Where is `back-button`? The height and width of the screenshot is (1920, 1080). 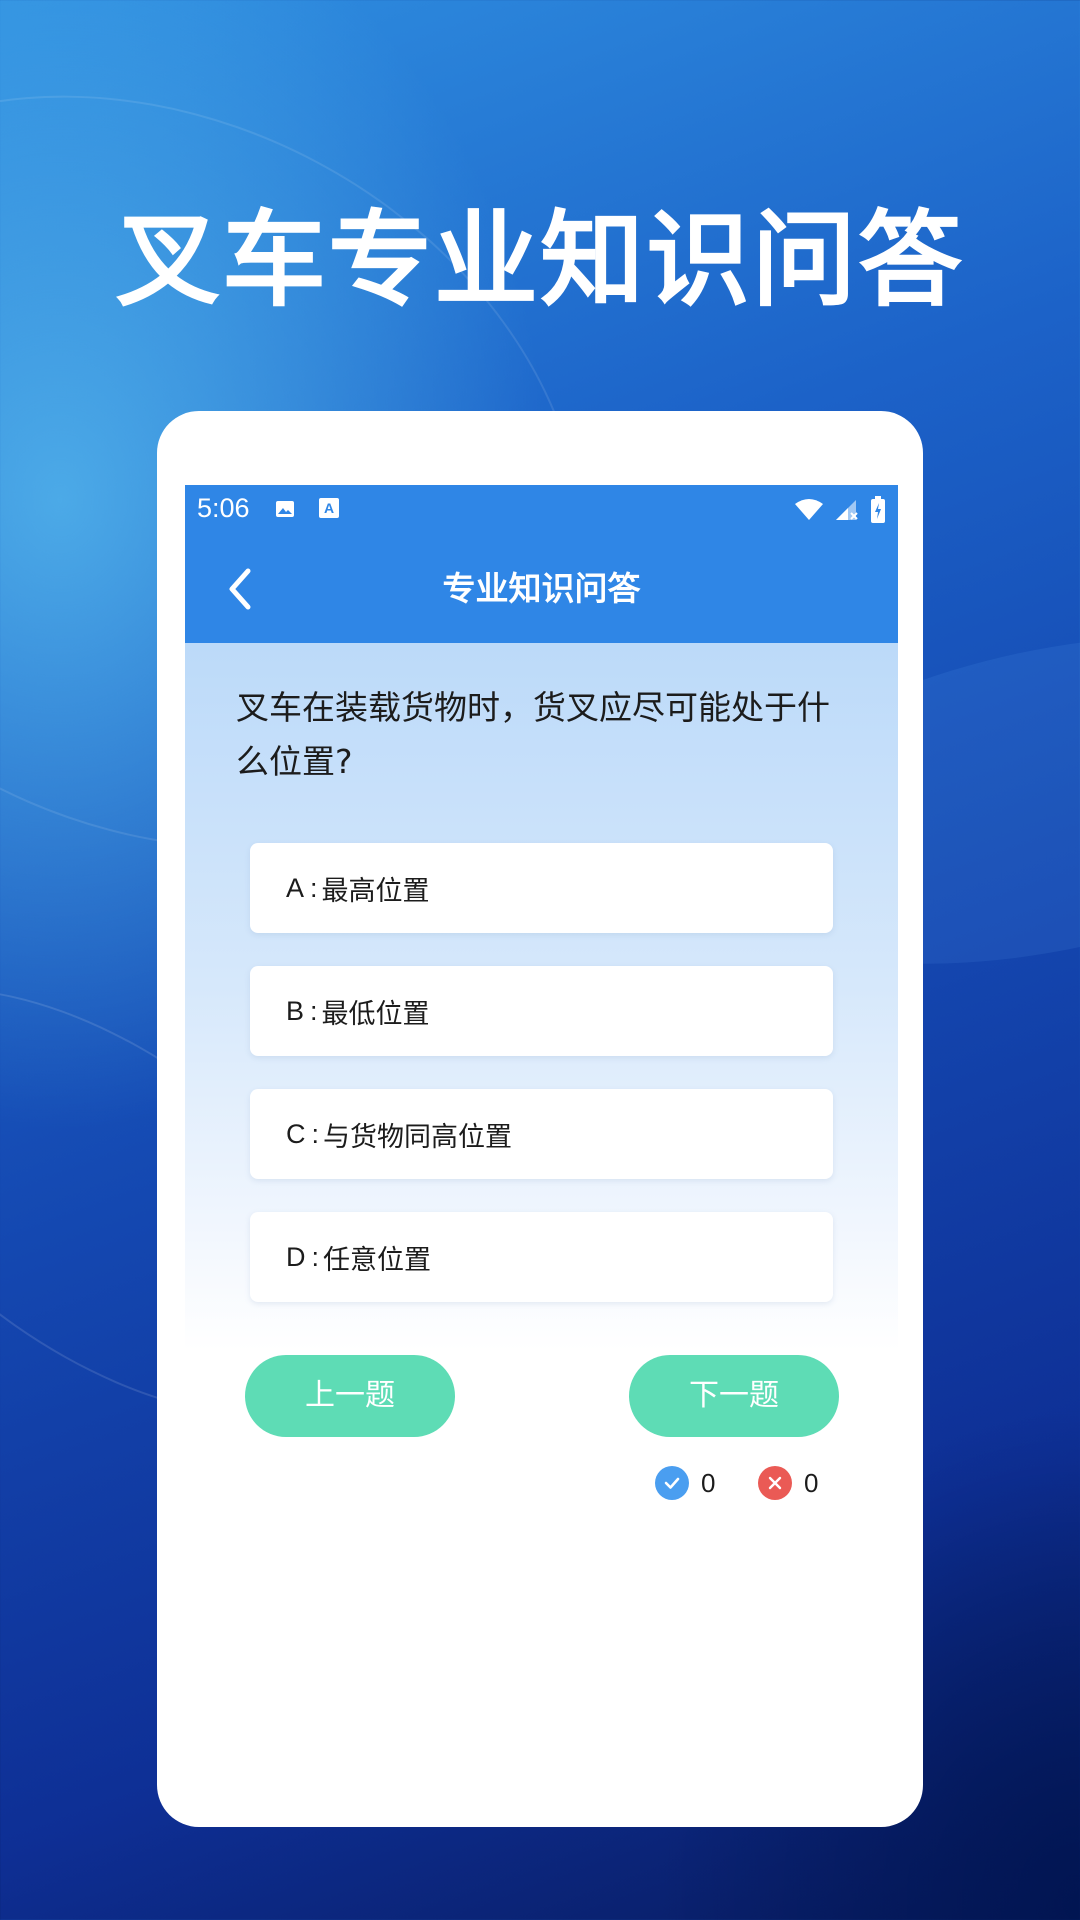 back-button is located at coordinates (239, 589).